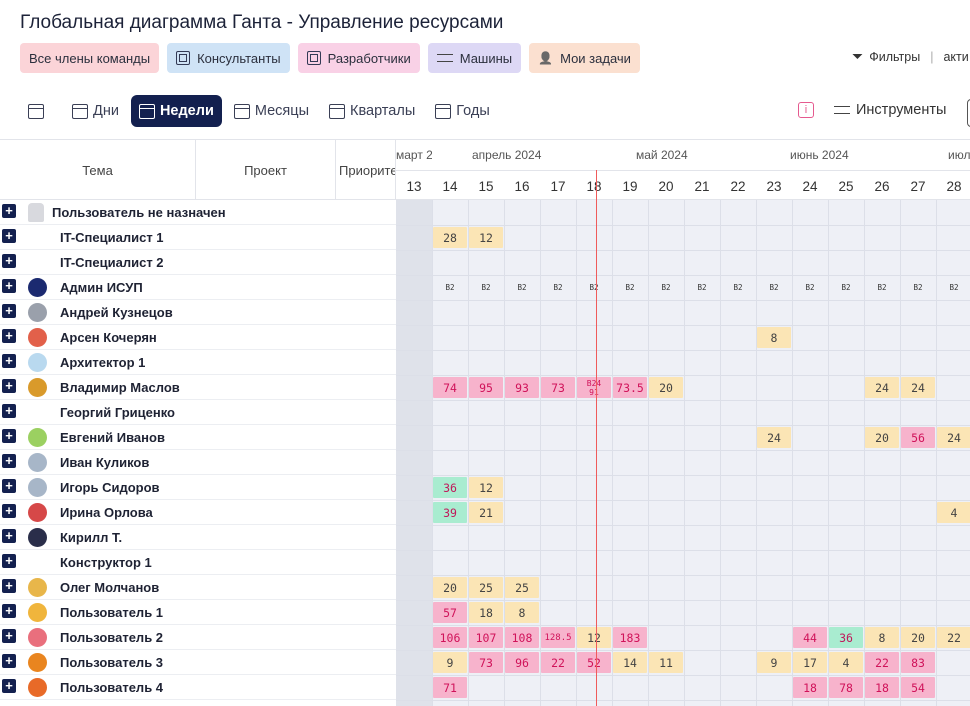  I want to click on chip-4: 👤 Мои задачи, so click(584, 58).